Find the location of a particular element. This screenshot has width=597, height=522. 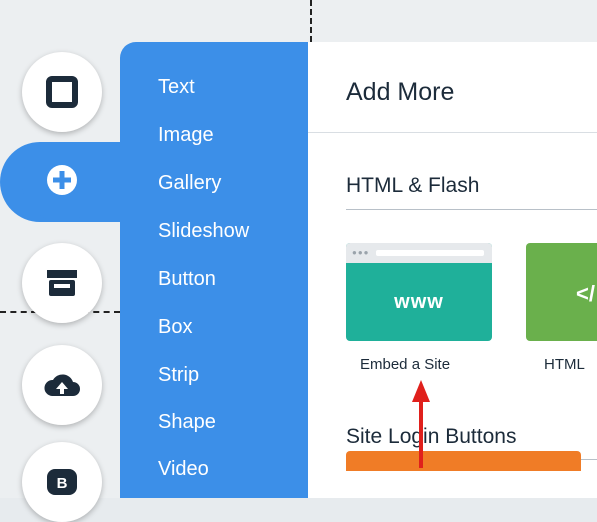

rail-blog-button: B is located at coordinates (62, 482).